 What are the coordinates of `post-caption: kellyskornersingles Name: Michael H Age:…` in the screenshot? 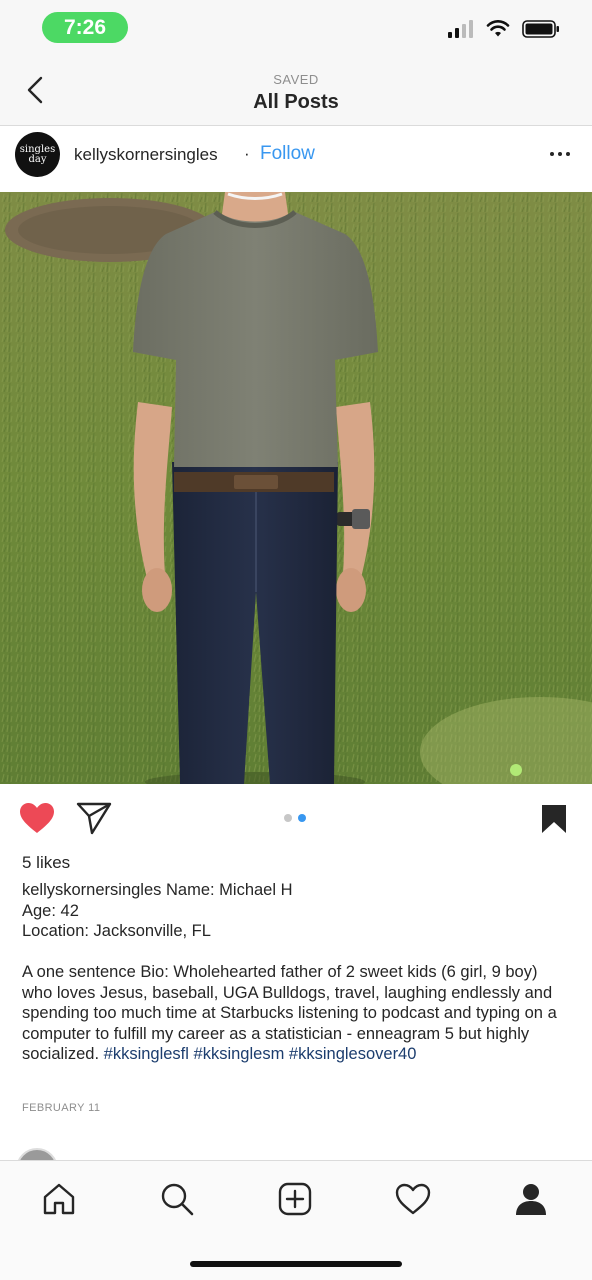 It's located at (296, 972).